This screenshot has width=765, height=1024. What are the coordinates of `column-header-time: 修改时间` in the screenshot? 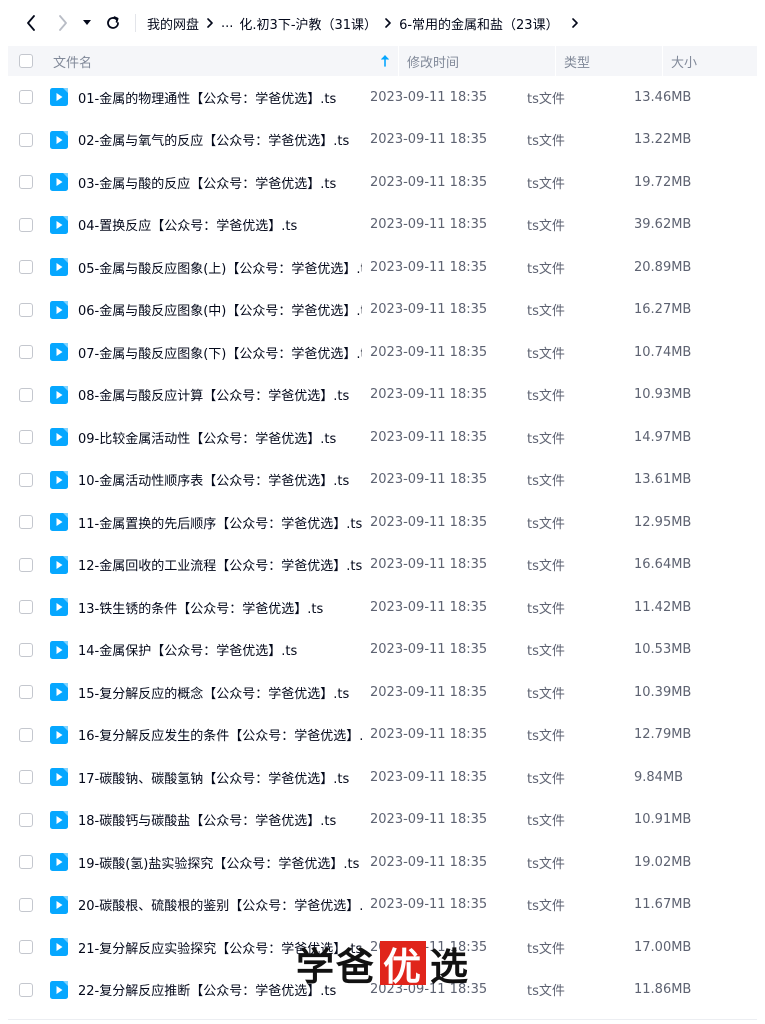 It's located at (476, 61).